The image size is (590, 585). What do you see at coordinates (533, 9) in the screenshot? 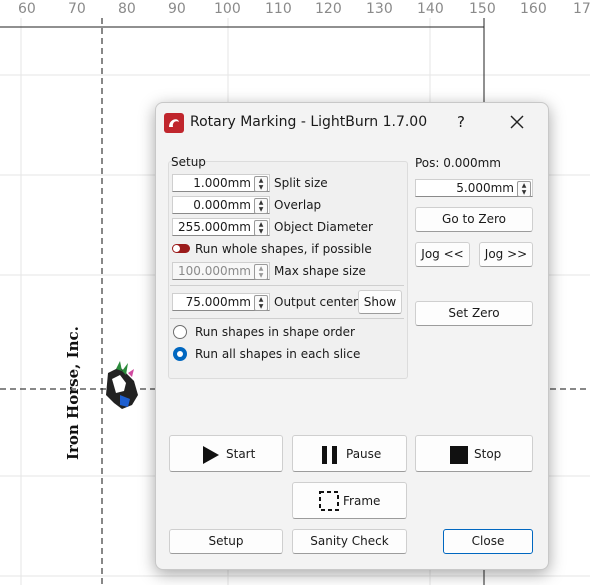
I see `ruler-label: 160` at bounding box center [533, 9].